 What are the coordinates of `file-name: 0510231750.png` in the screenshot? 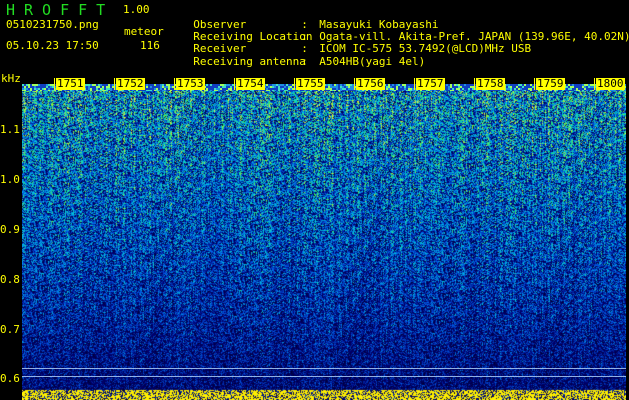 It's located at (52, 24).